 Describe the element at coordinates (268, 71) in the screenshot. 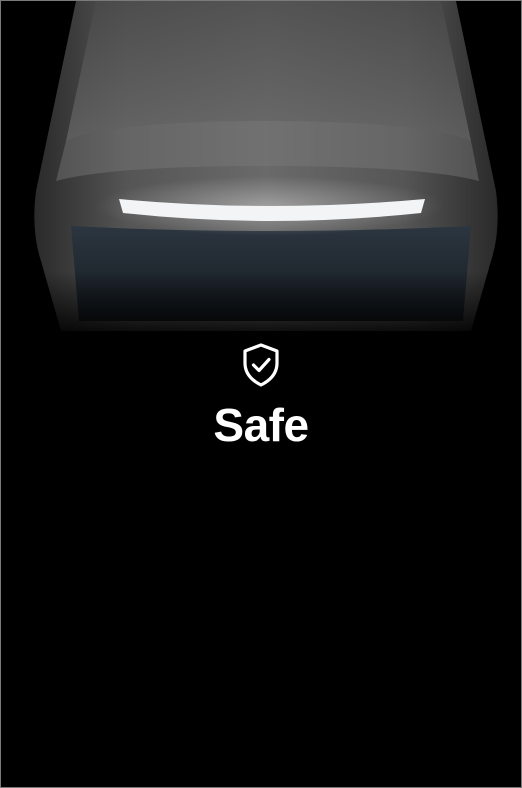

I see `device-top-panel` at that location.